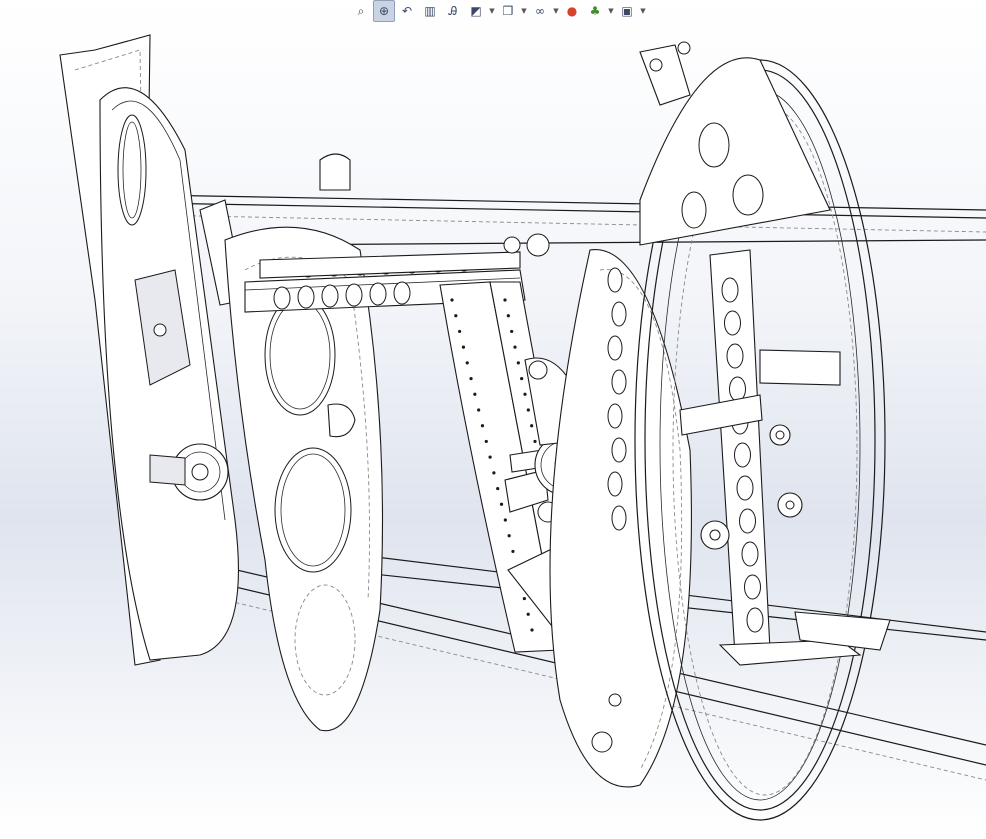 Image resolution: width=986 pixels, height=839 pixels. I want to click on zoom-to-area-button: ⊕, so click(384, 11).